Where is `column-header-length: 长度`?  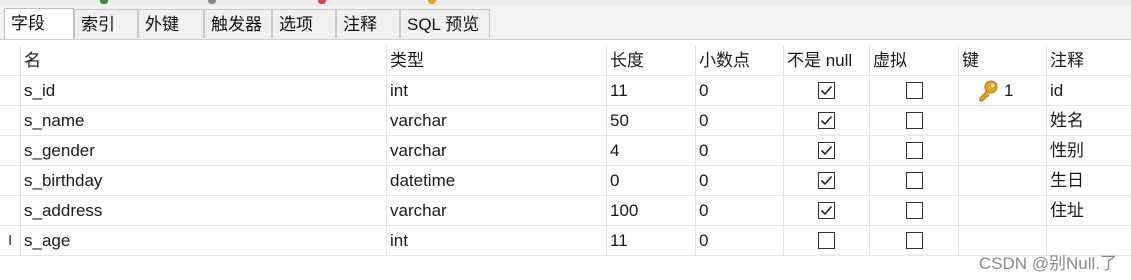 column-header-length: 长度 is located at coordinates (650, 60).